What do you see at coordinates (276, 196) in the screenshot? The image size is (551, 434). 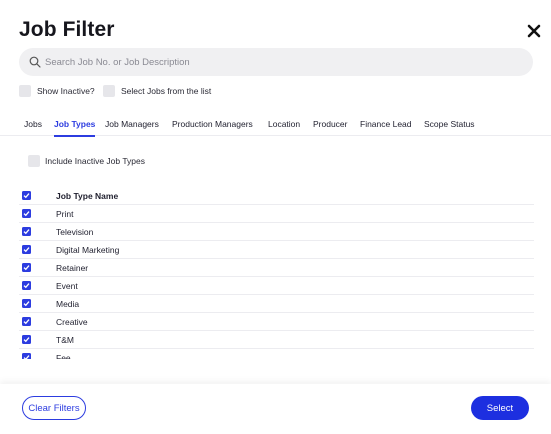 I see `table-header-row: Job Type Name` at bounding box center [276, 196].